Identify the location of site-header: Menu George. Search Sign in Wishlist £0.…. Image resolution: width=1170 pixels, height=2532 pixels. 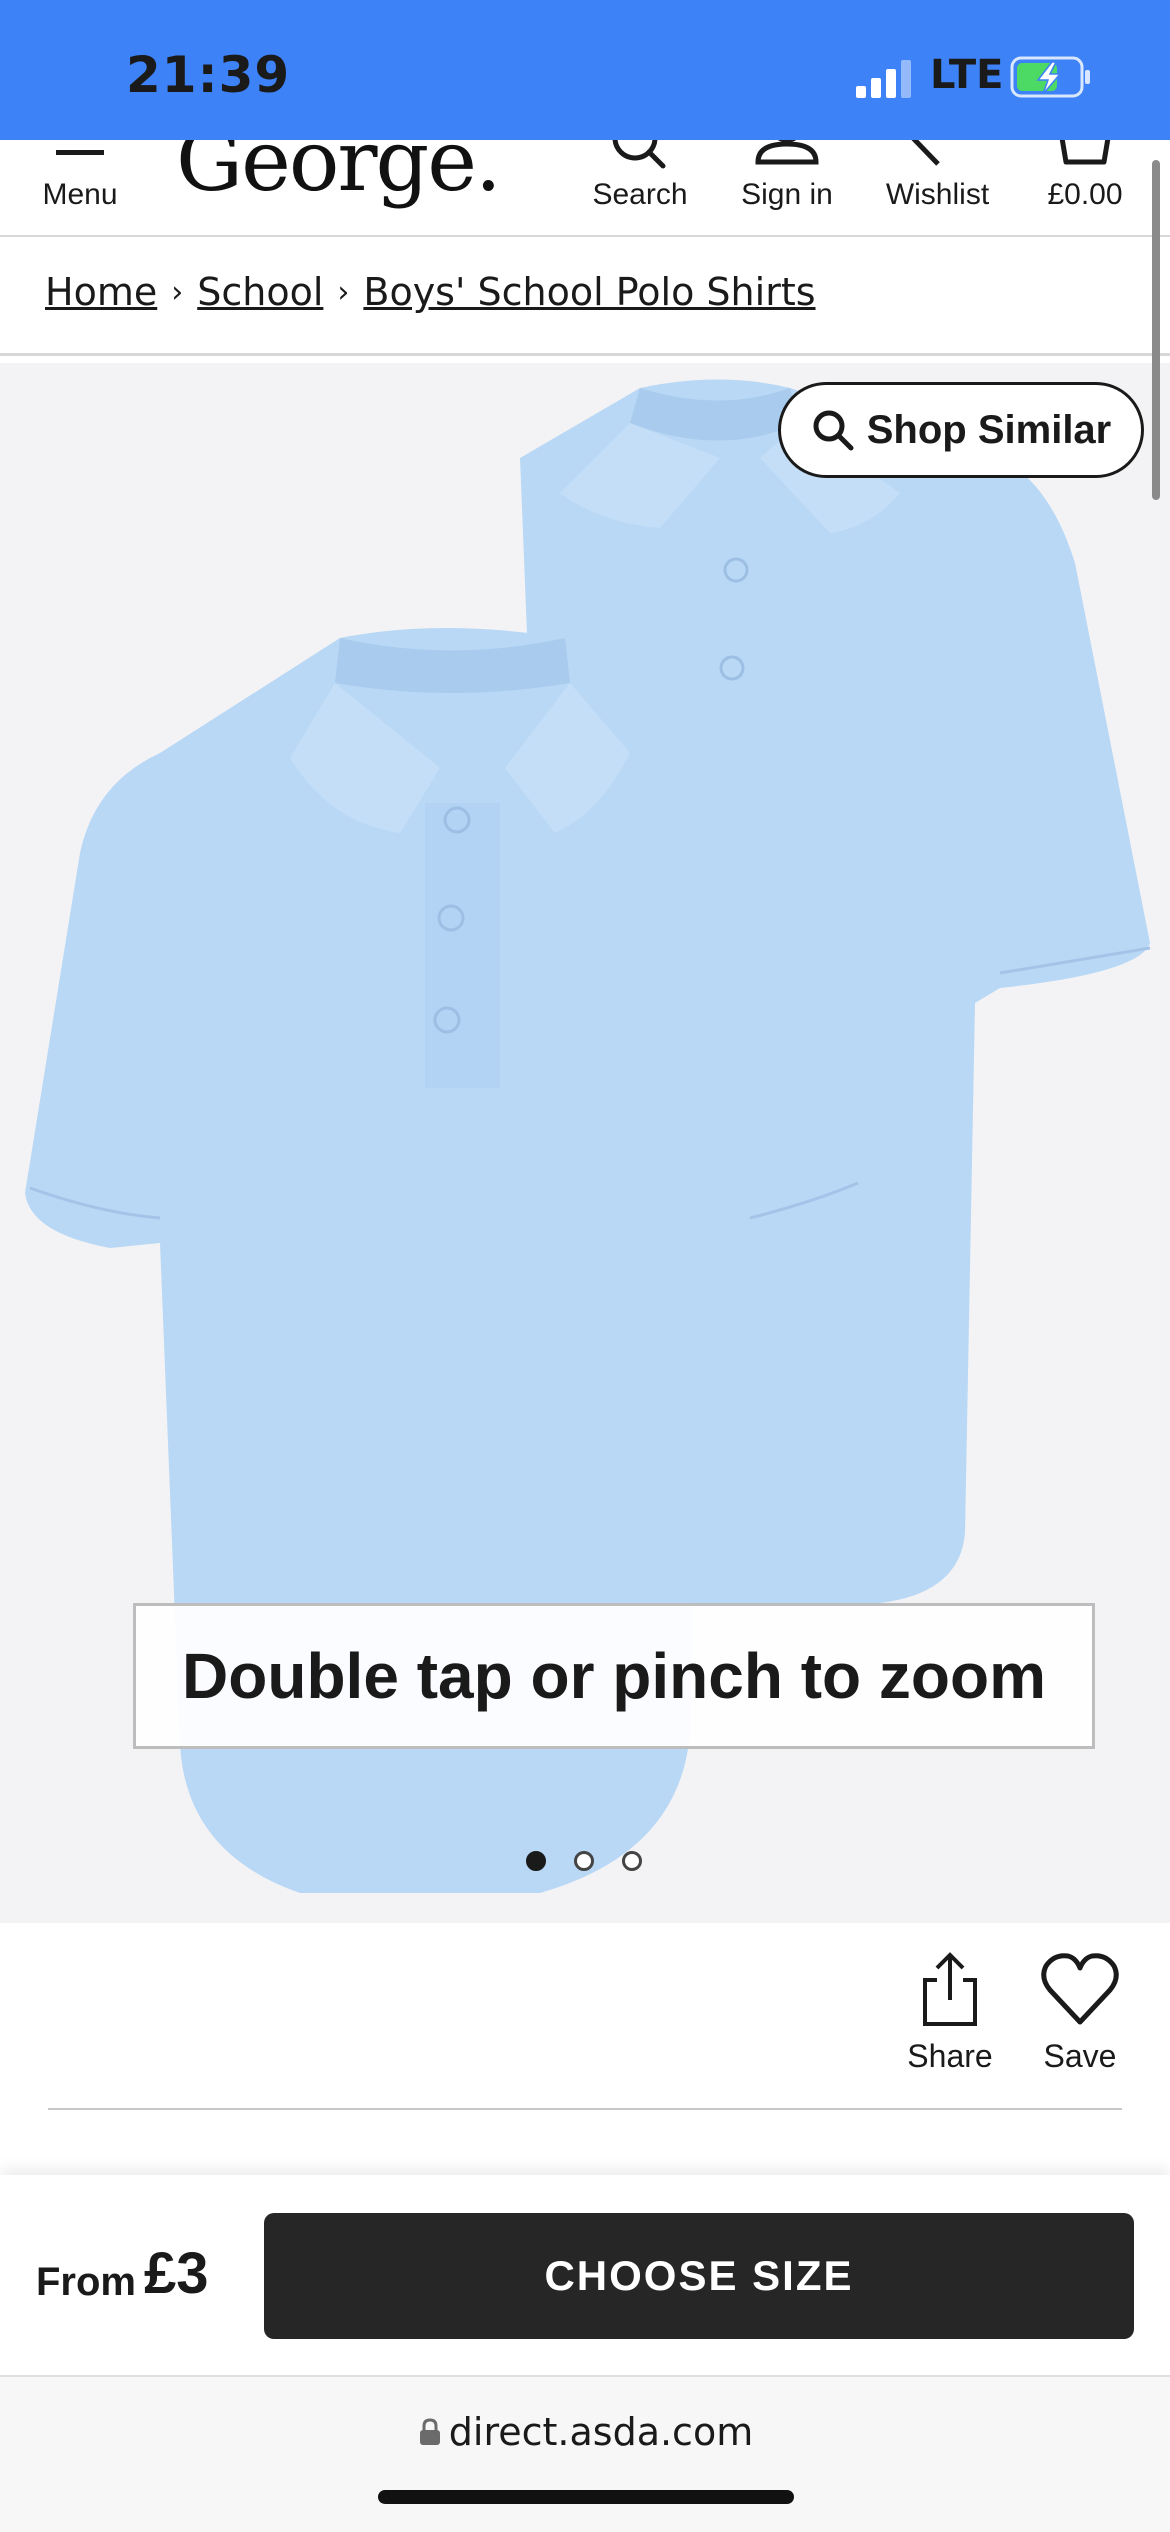
(585, 188).